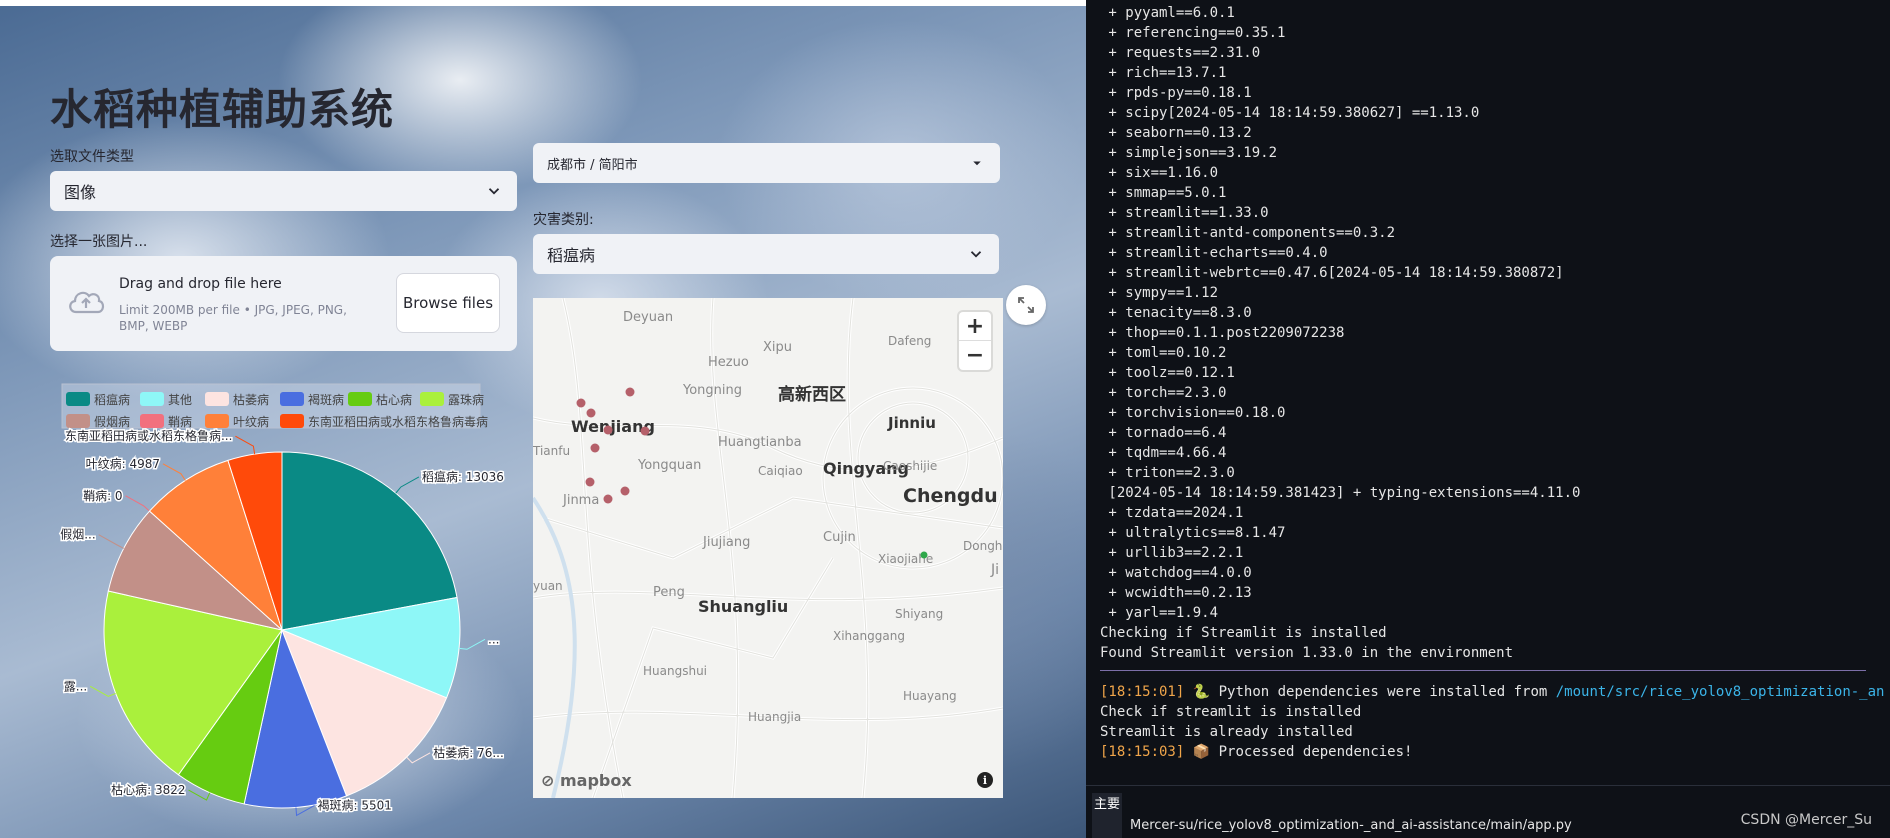  What do you see at coordinates (1180, 53) in the screenshot?
I see `log-line: + requests==2.31.0` at bounding box center [1180, 53].